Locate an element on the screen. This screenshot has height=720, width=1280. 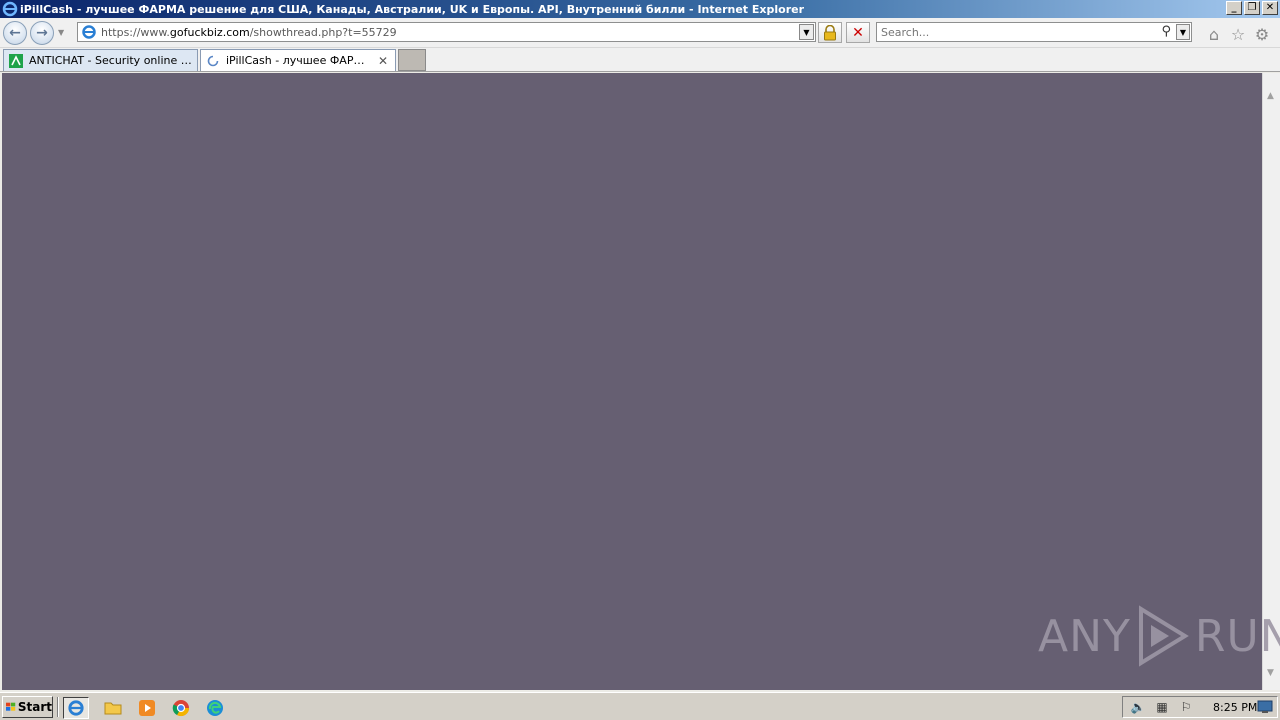
edge-icon is located at coordinates (215, 708).